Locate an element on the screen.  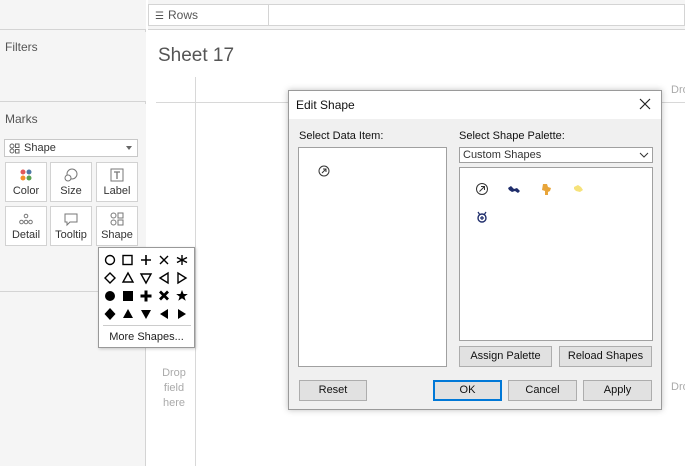
detail-button-label: Detail is located at coordinates (26, 235).